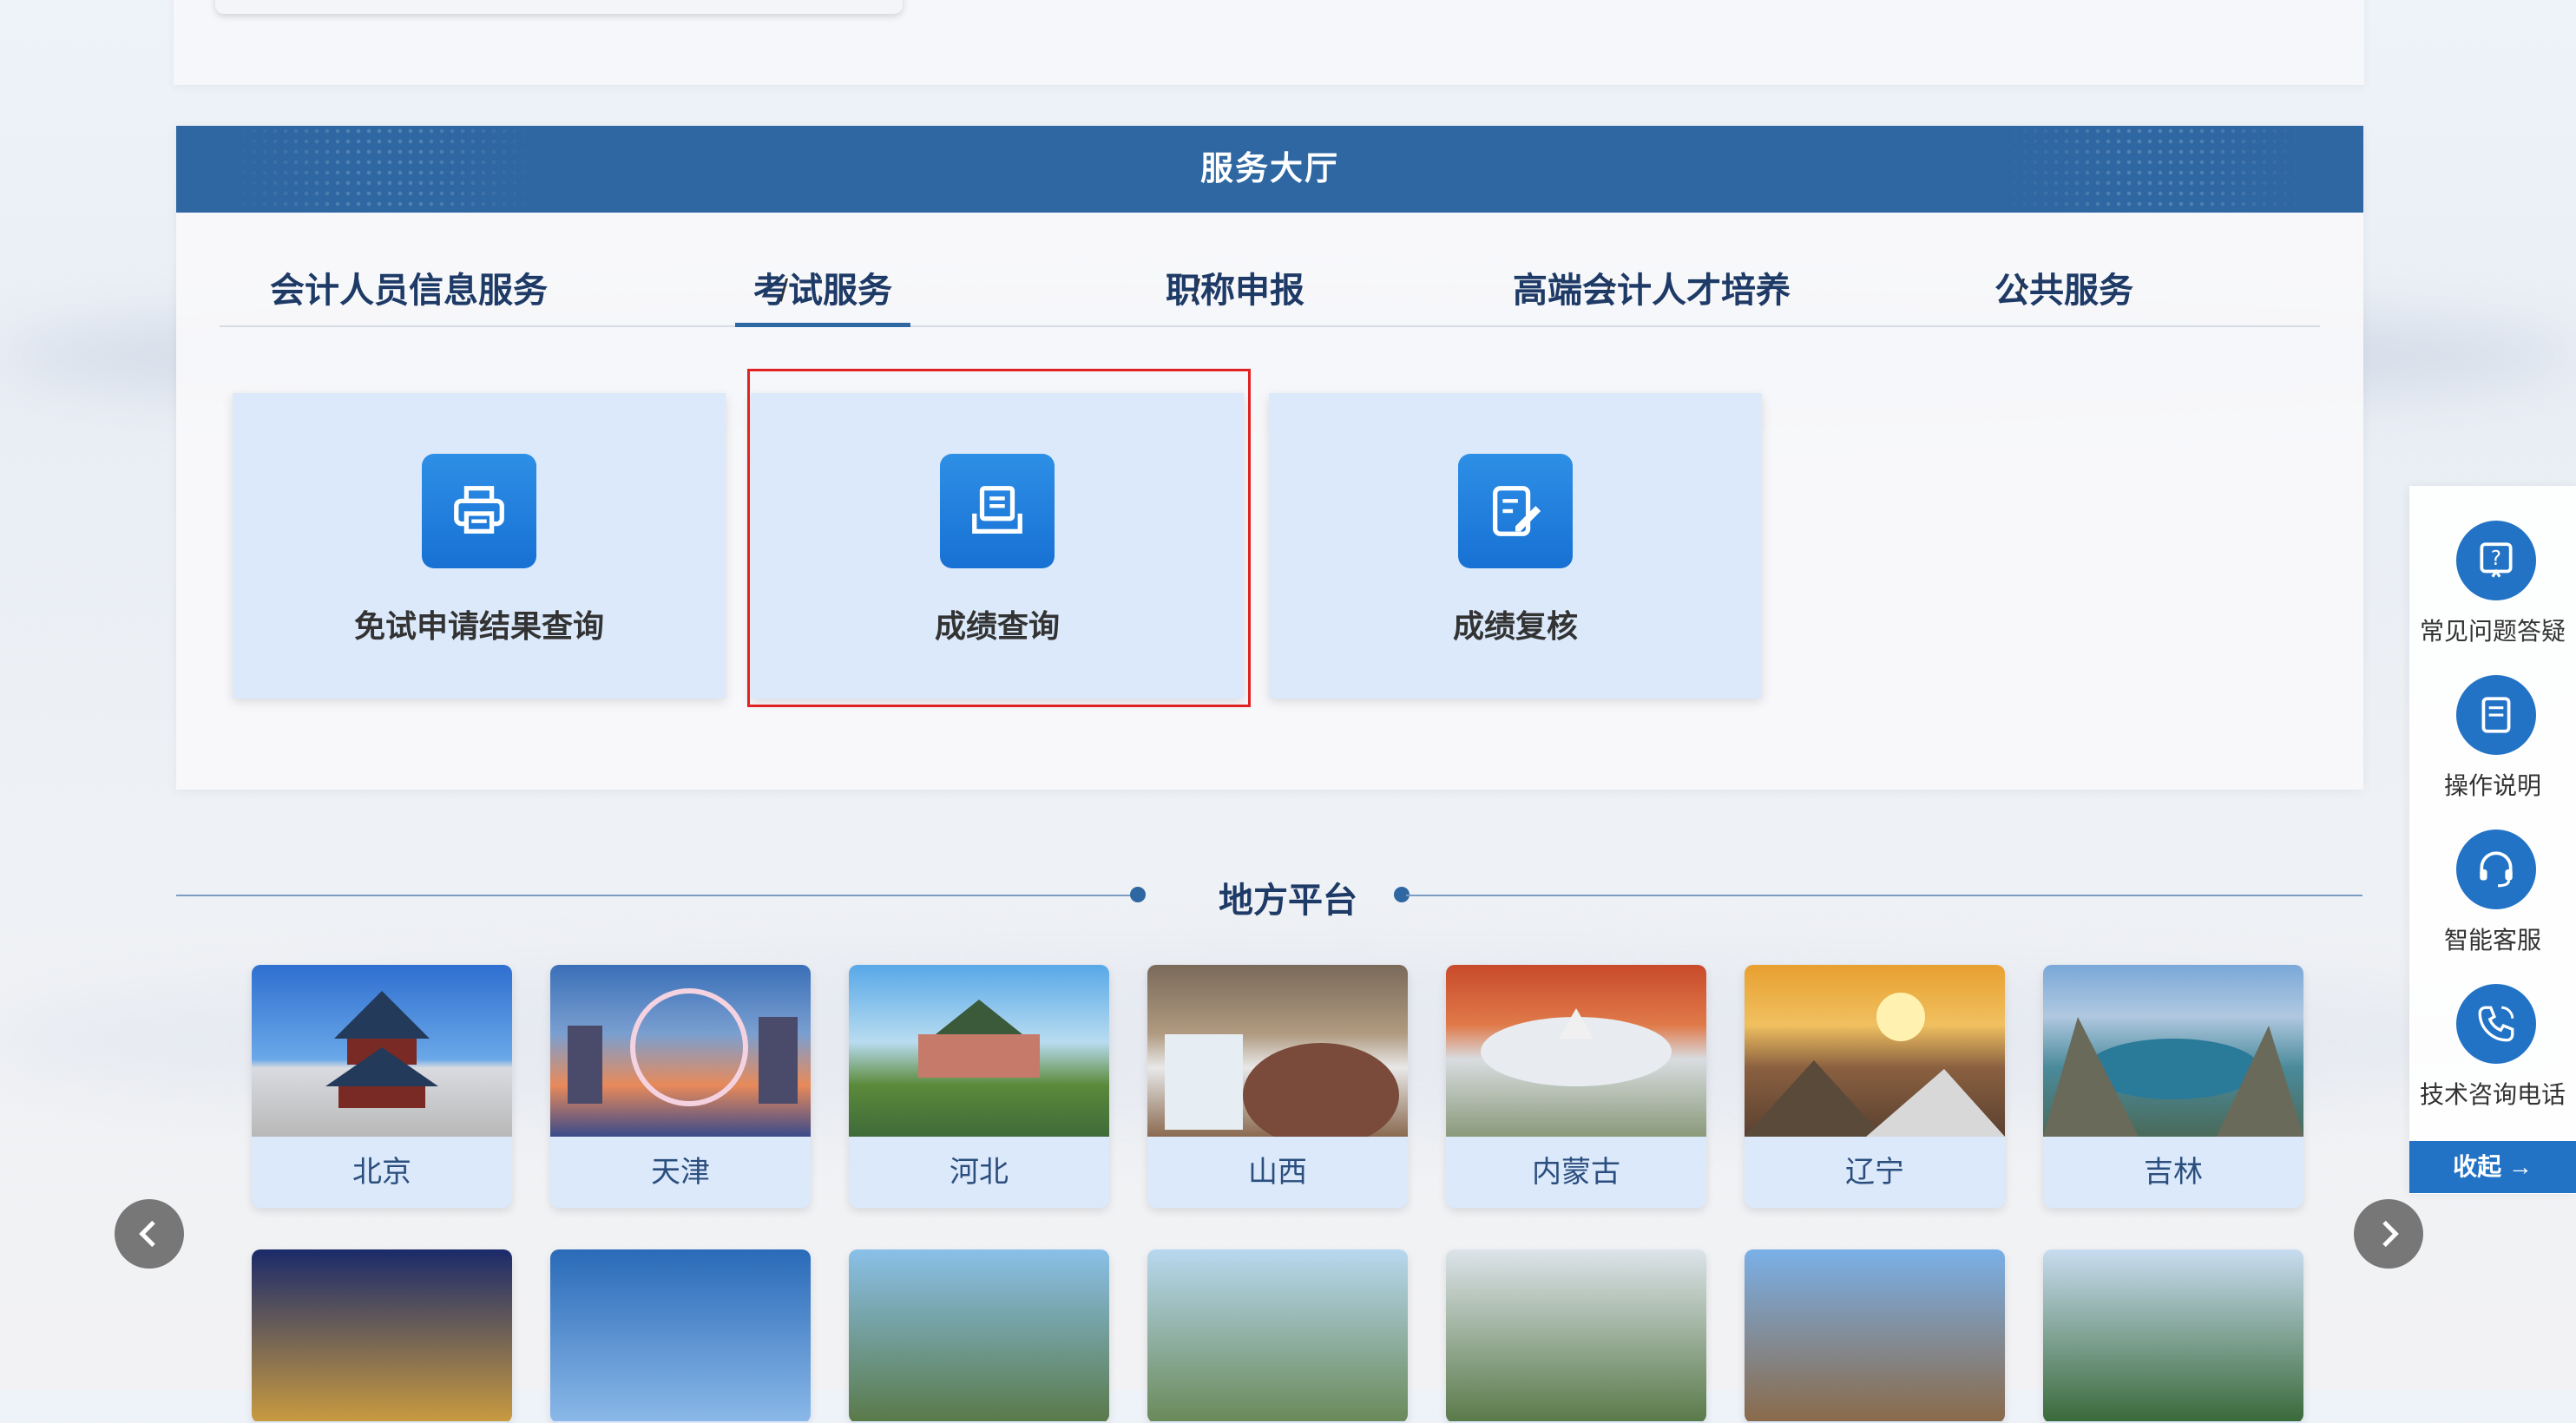 This screenshot has width=2576, height=1423. Describe the element at coordinates (2496, 869) in the screenshot. I see `headset-icon` at that location.